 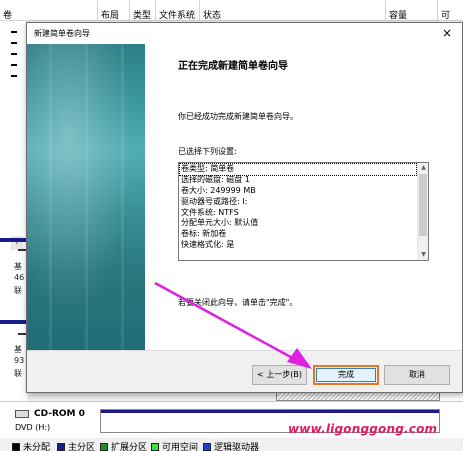 I want to click on volume-list-header: 卷 布局 类型 文件系统 状态 容量 可, so click(x=231, y=10).